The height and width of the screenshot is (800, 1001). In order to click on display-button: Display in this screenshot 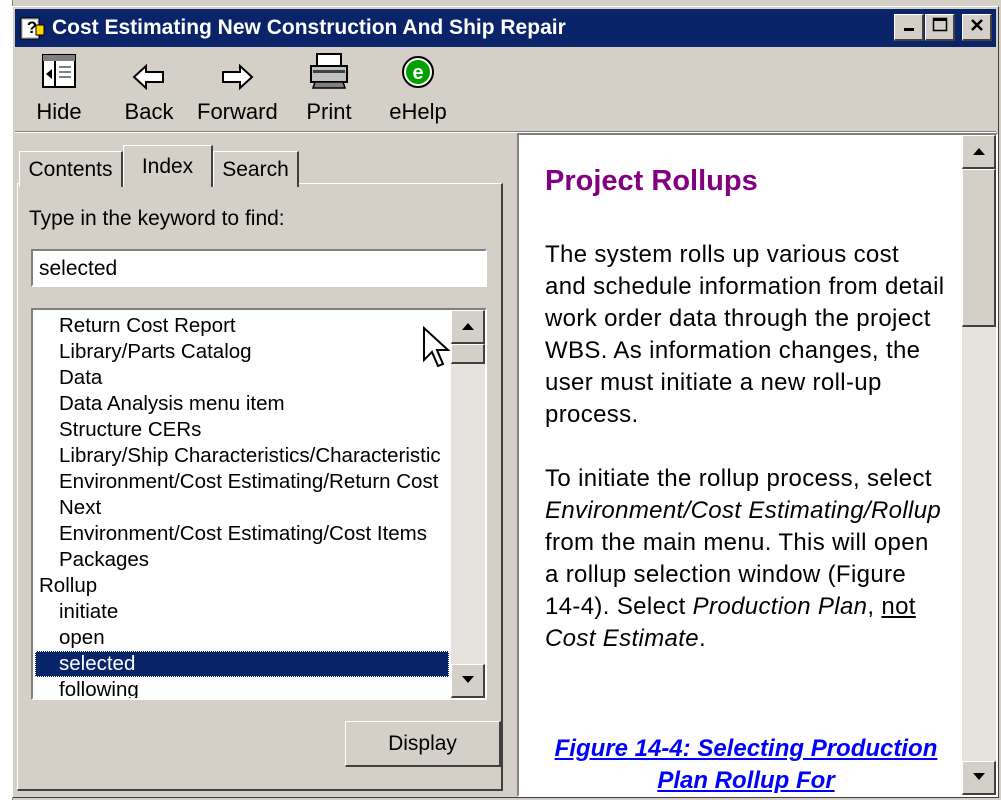, I will do `click(423, 744)`.